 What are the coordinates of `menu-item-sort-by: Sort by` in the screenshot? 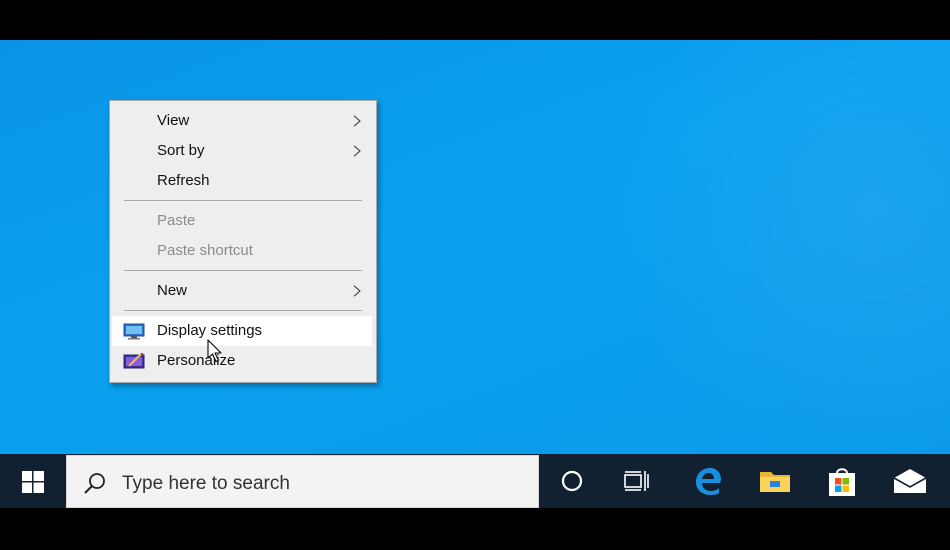 It's located at (243, 151).